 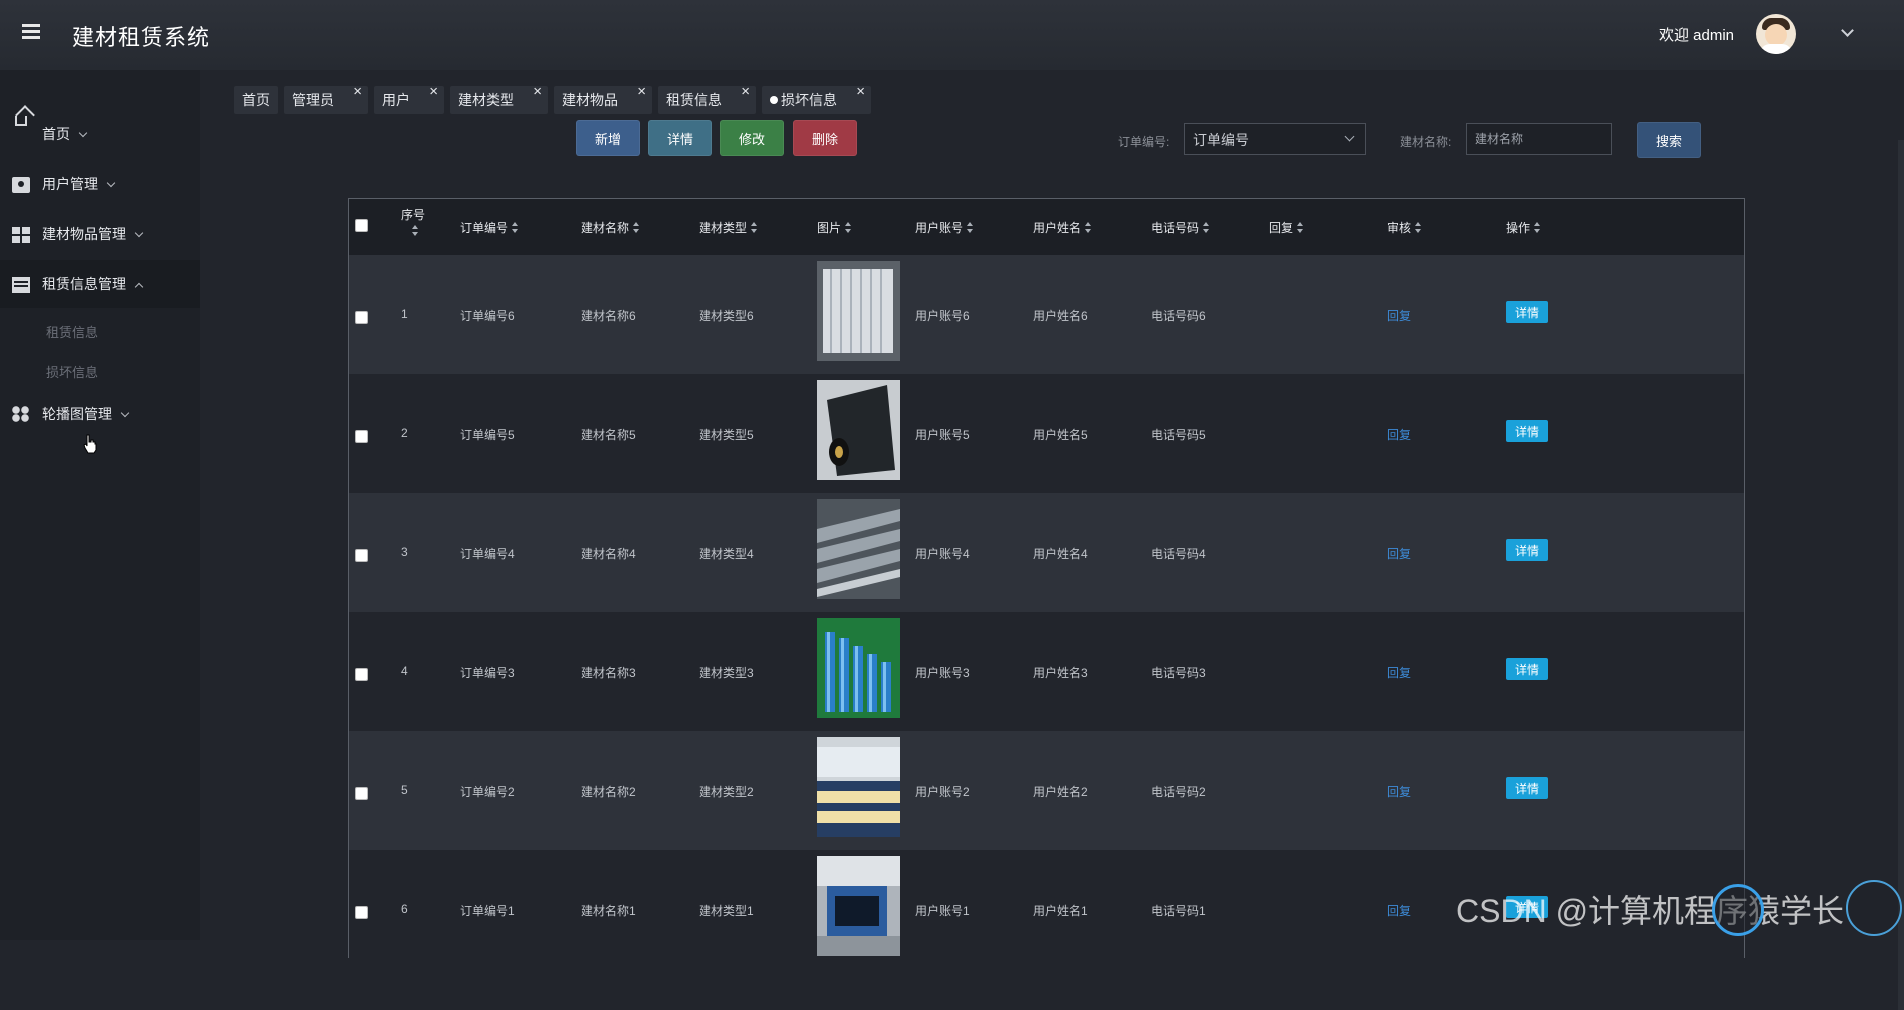 I want to click on cell-username: 用户姓名3, so click(x=1060, y=673).